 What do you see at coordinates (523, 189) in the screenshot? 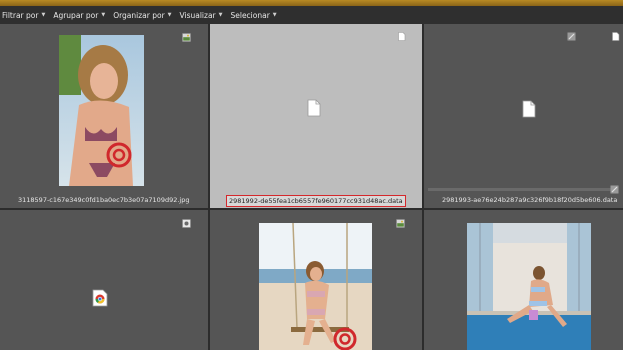
I see `progress-track` at bounding box center [523, 189].